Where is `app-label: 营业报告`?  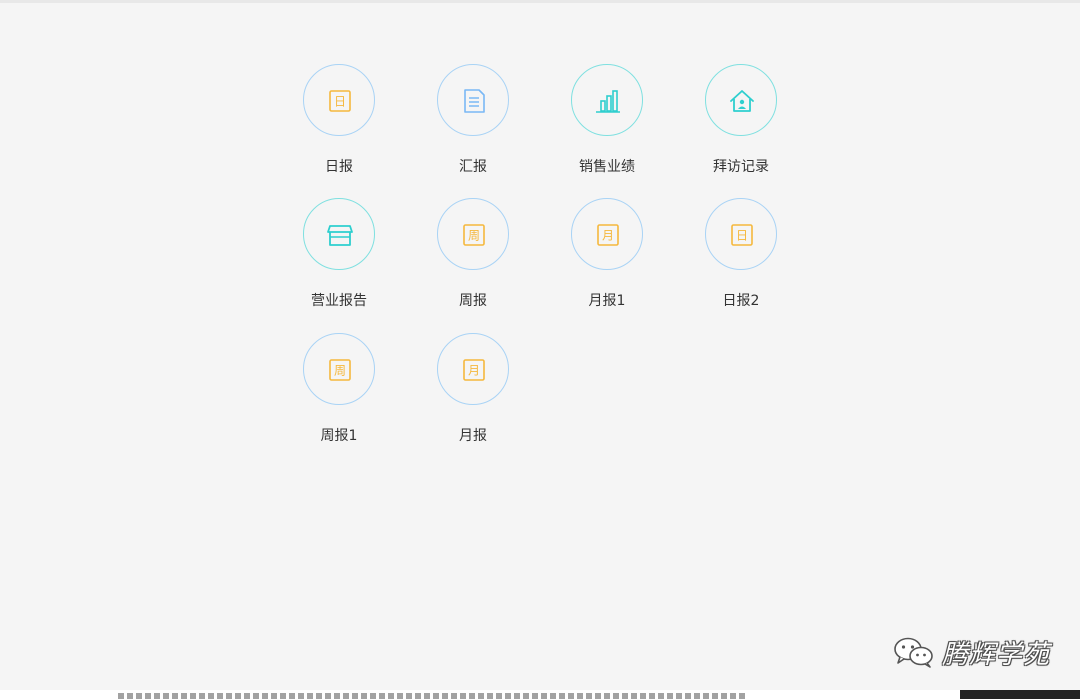 app-label: 营业报告 is located at coordinates (339, 301).